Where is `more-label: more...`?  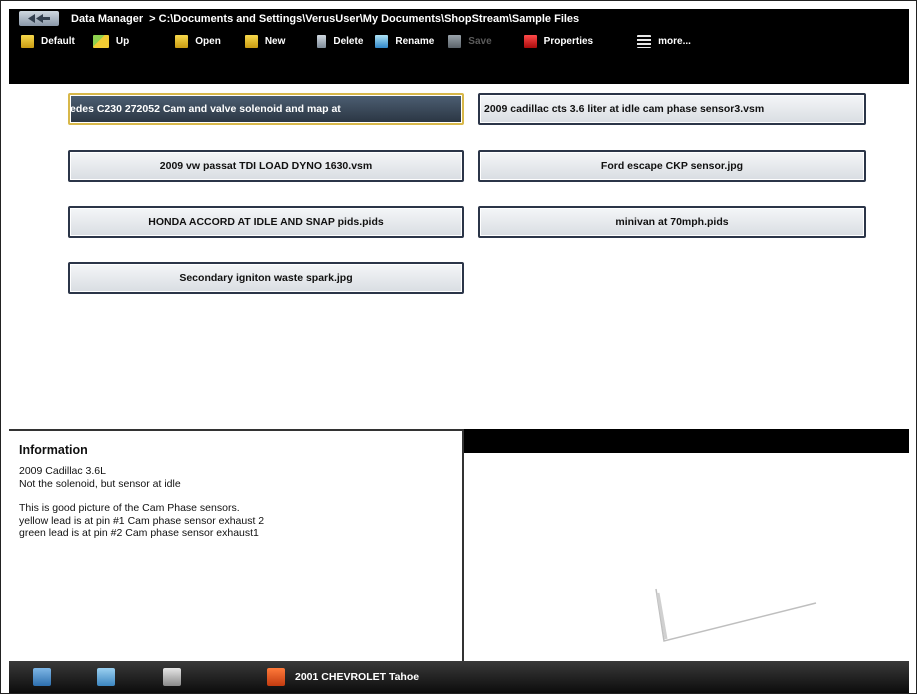
more-label: more... is located at coordinates (674, 41).